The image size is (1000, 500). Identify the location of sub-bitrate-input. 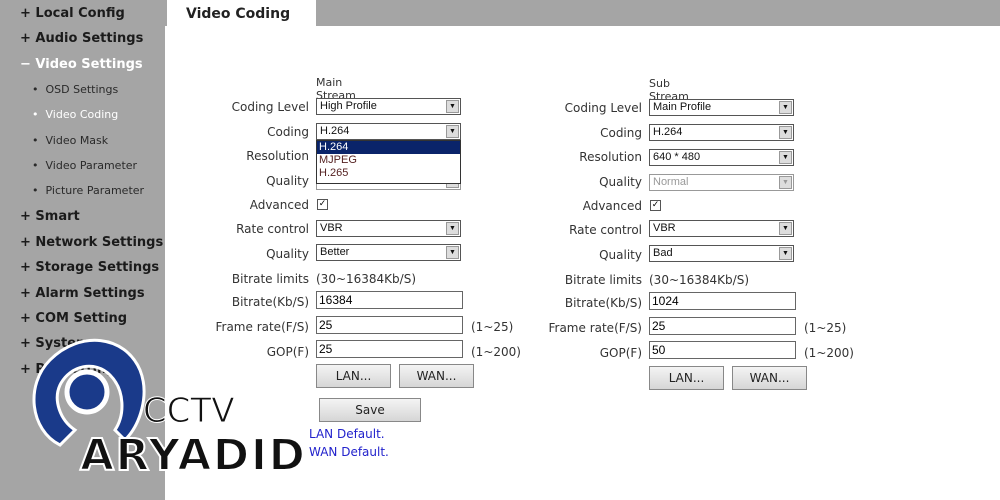
(722, 301).